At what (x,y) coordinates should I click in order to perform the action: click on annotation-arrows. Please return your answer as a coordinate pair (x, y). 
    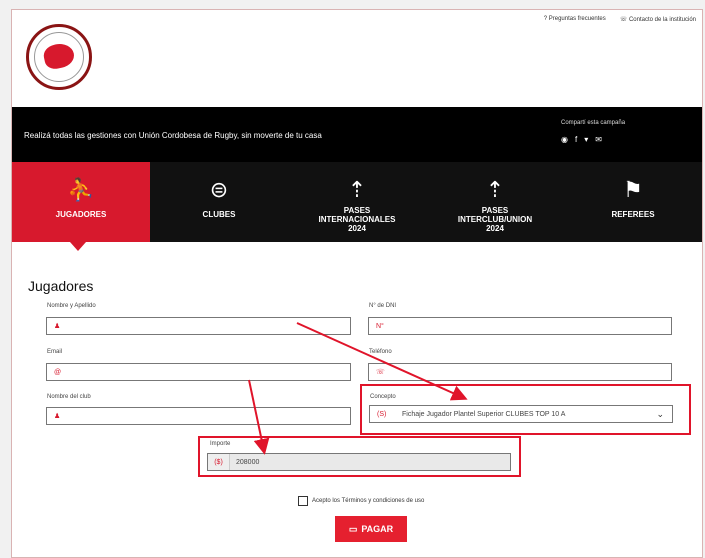
    Looking at the image, I should click on (358, 388).